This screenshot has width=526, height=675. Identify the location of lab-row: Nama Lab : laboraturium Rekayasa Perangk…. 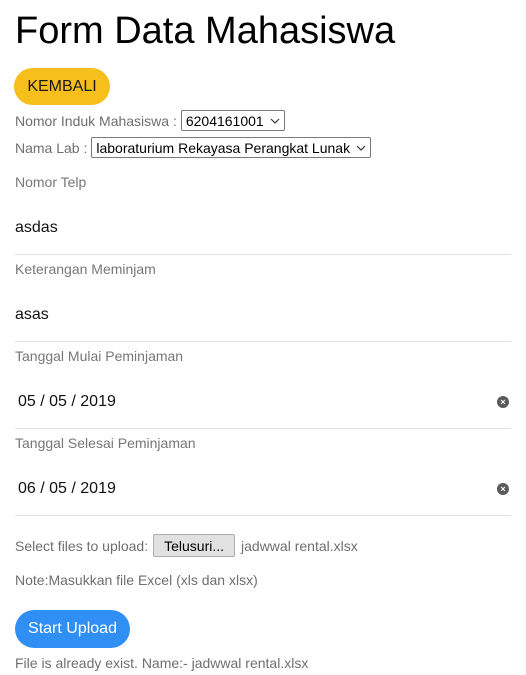
(193, 147).